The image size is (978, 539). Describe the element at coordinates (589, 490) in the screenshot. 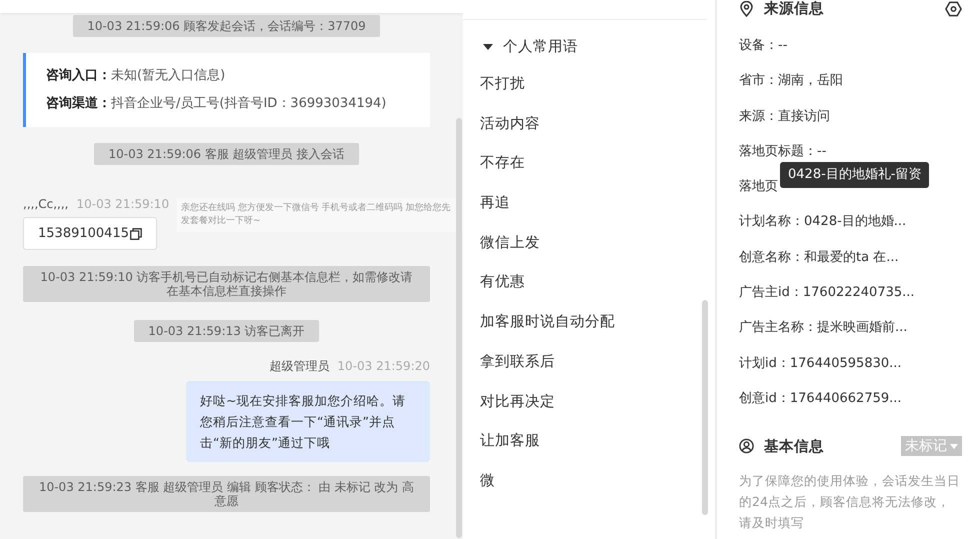

I see `quick-reply-item: 微` at that location.